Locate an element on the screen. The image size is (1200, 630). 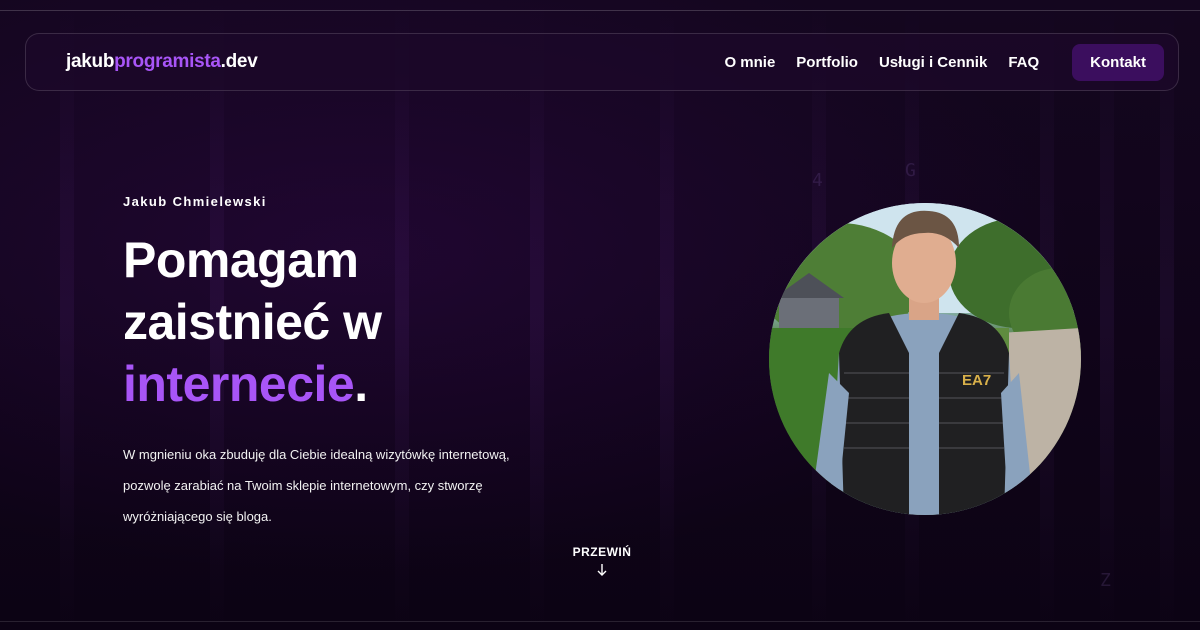
profile-photo: EA7 is located at coordinates (925, 359).